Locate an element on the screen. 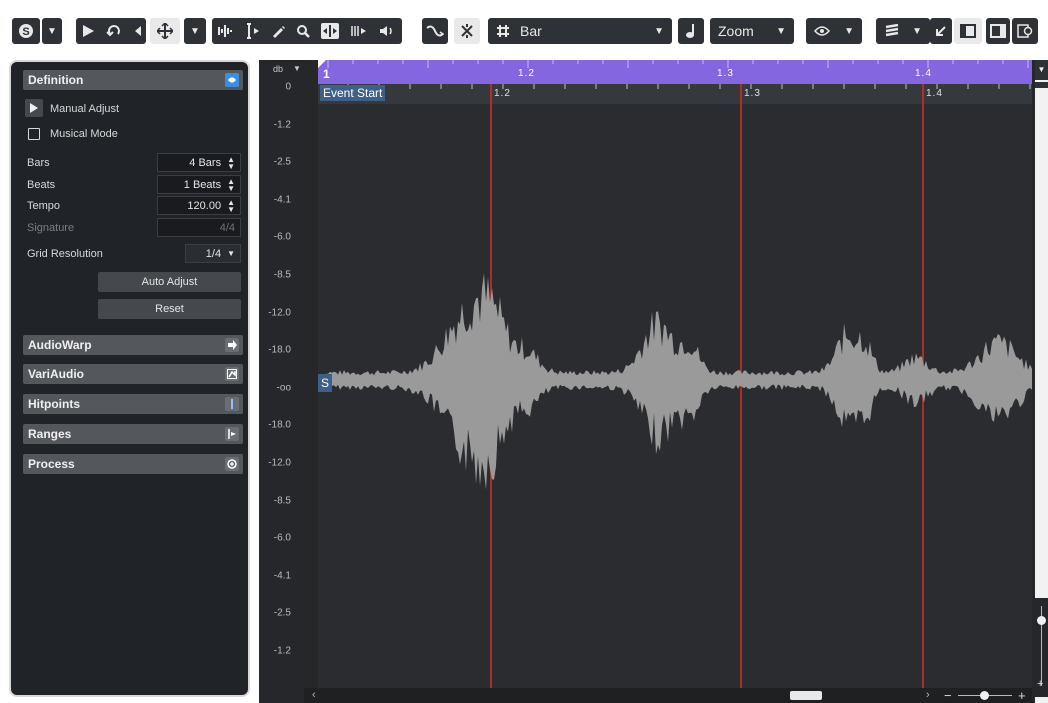 This screenshot has width=1048, height=703. tool-dropdown-icon: ▼ is located at coordinates (195, 31).